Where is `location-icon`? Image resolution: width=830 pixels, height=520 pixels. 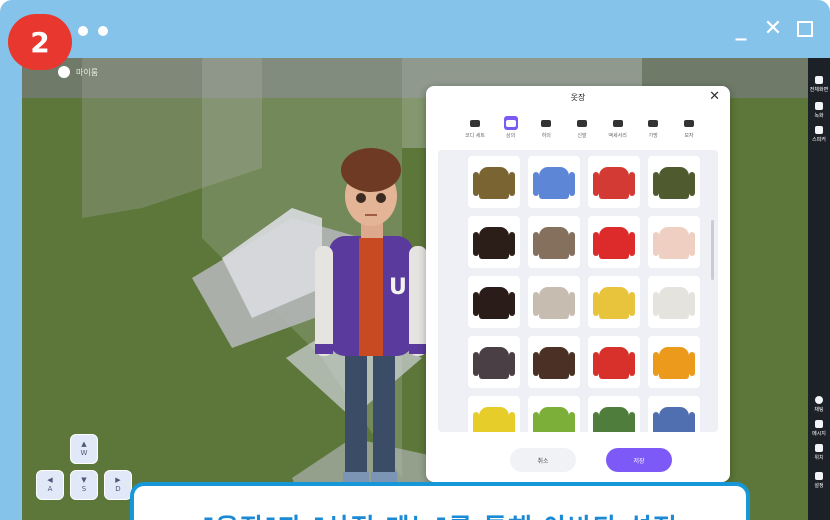
location-icon is located at coordinates (819, 448).